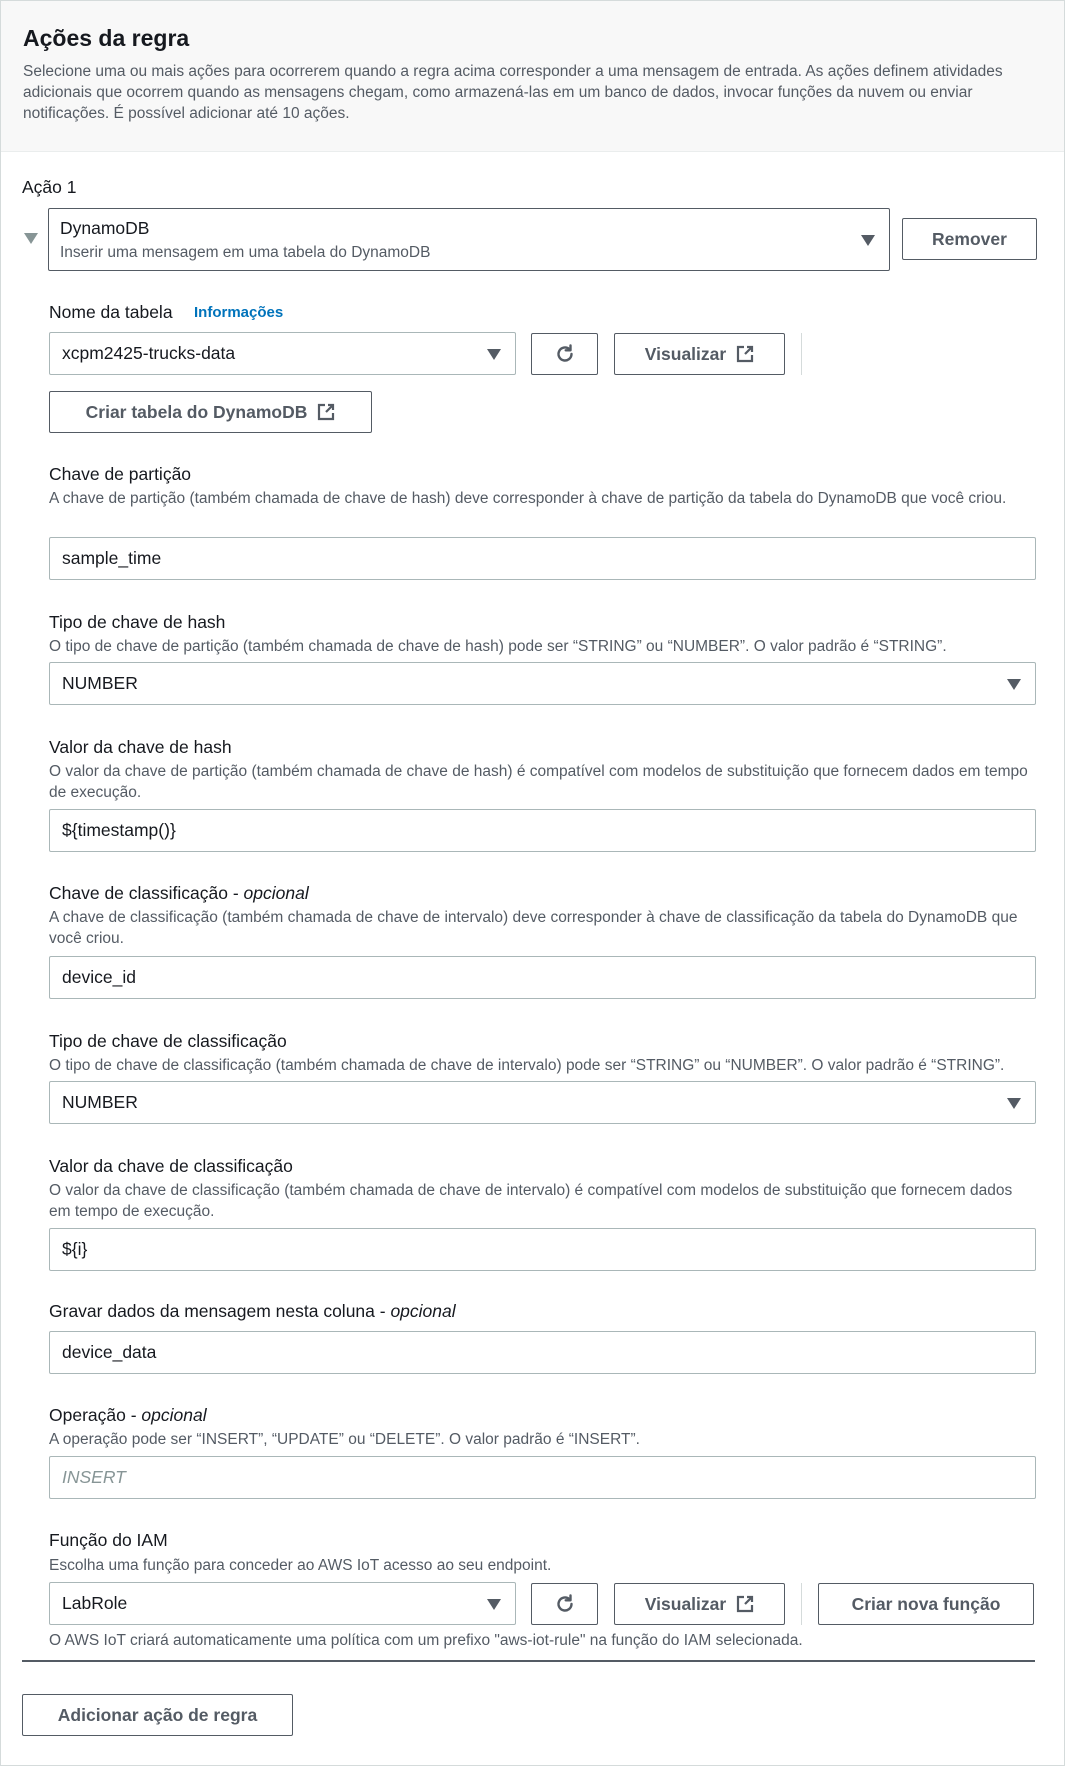  What do you see at coordinates (112, 558) in the screenshot?
I see `partition-key-value: sample_time` at bounding box center [112, 558].